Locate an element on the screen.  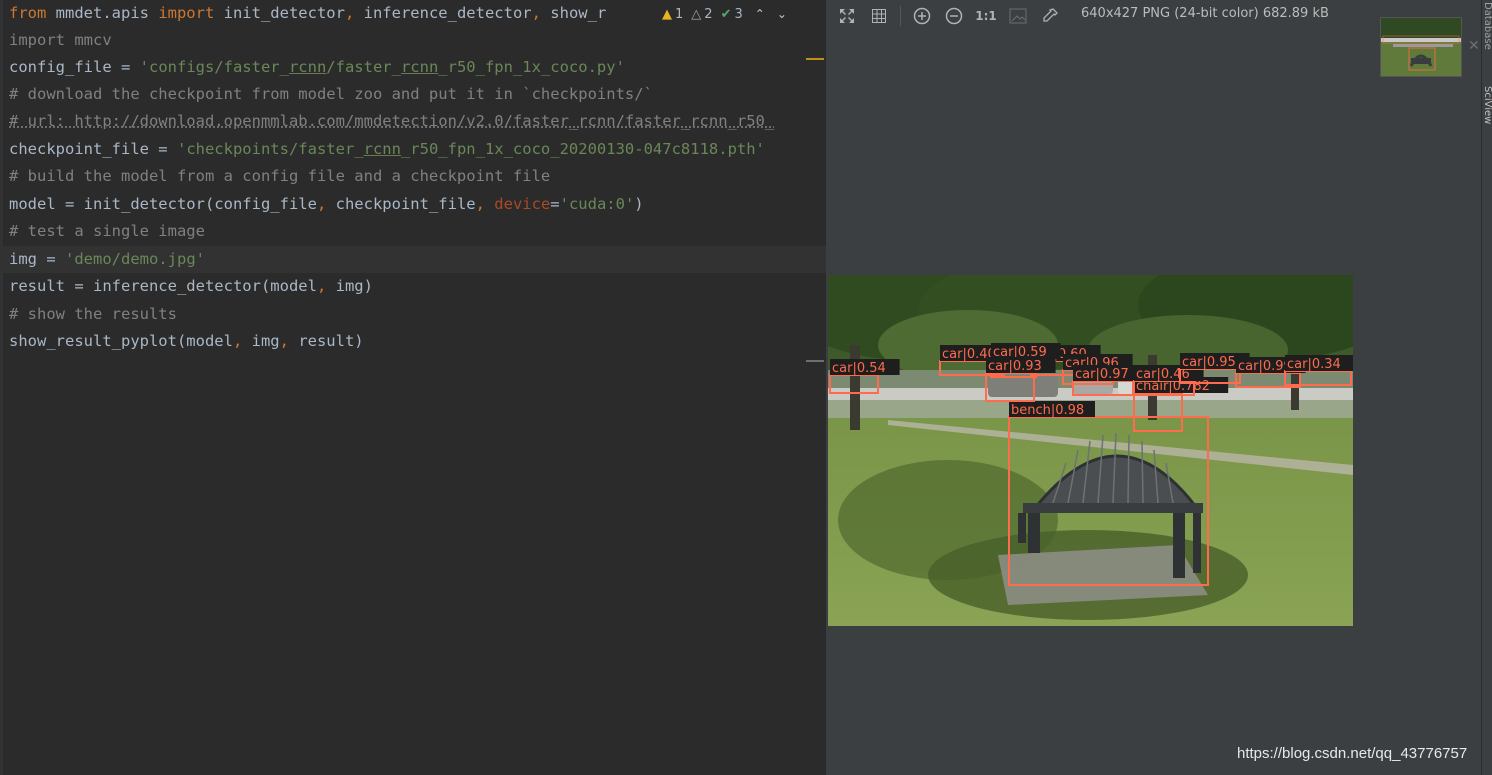
code-token: mmdet.apis is located at coordinates (102, 13).